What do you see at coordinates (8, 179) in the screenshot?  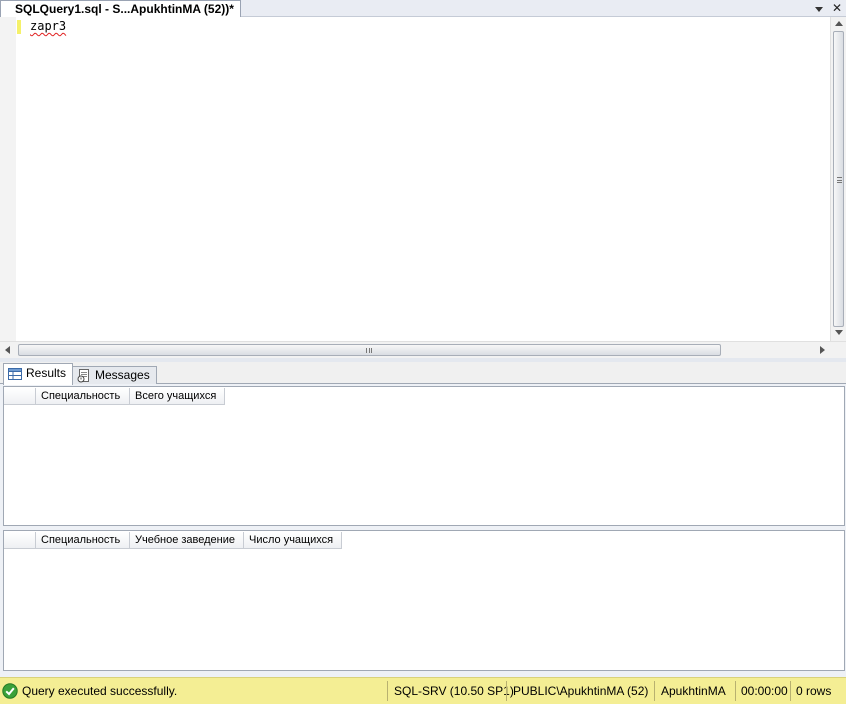 I see `editor-gutter` at bounding box center [8, 179].